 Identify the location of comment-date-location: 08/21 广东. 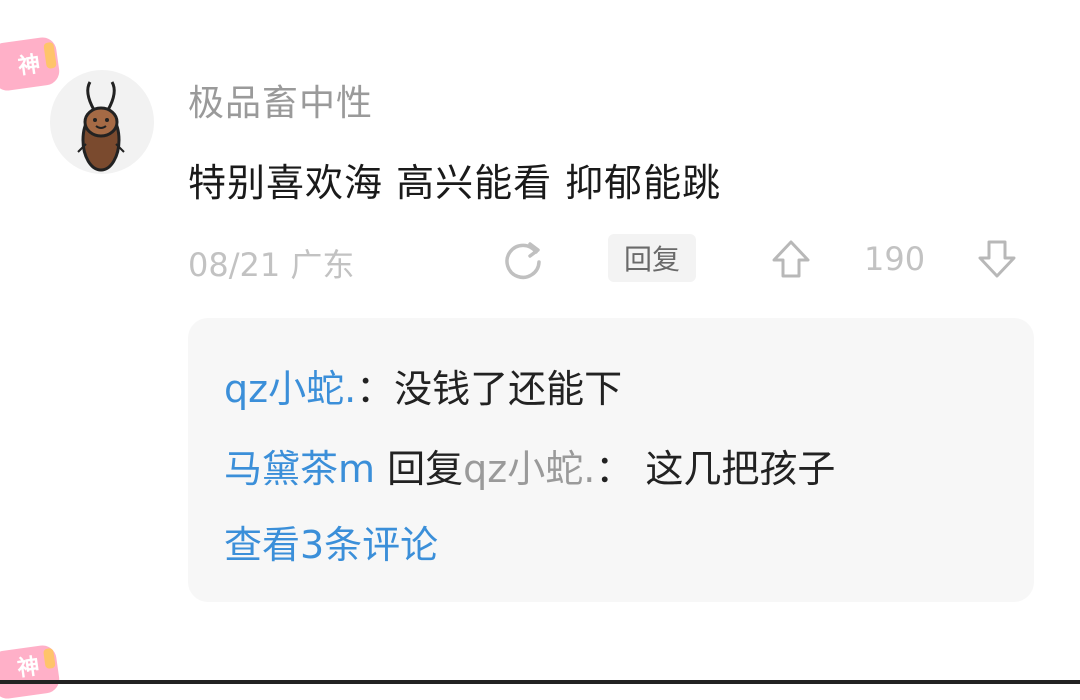
(271, 265).